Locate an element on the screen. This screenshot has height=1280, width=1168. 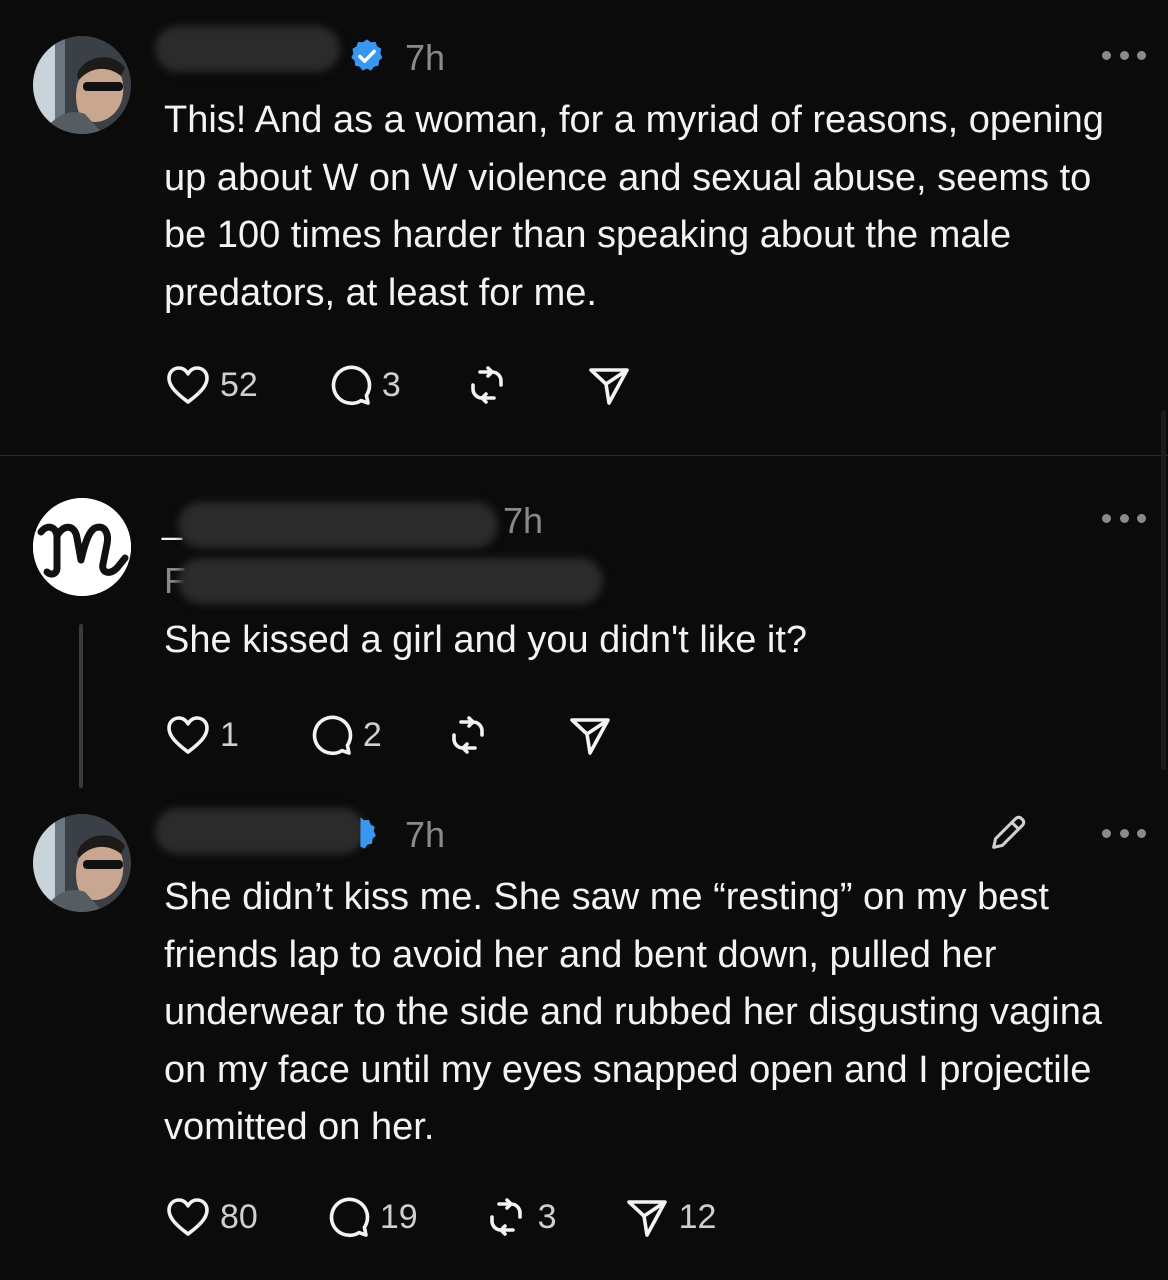
majin-logo is located at coordinates (82, 547).